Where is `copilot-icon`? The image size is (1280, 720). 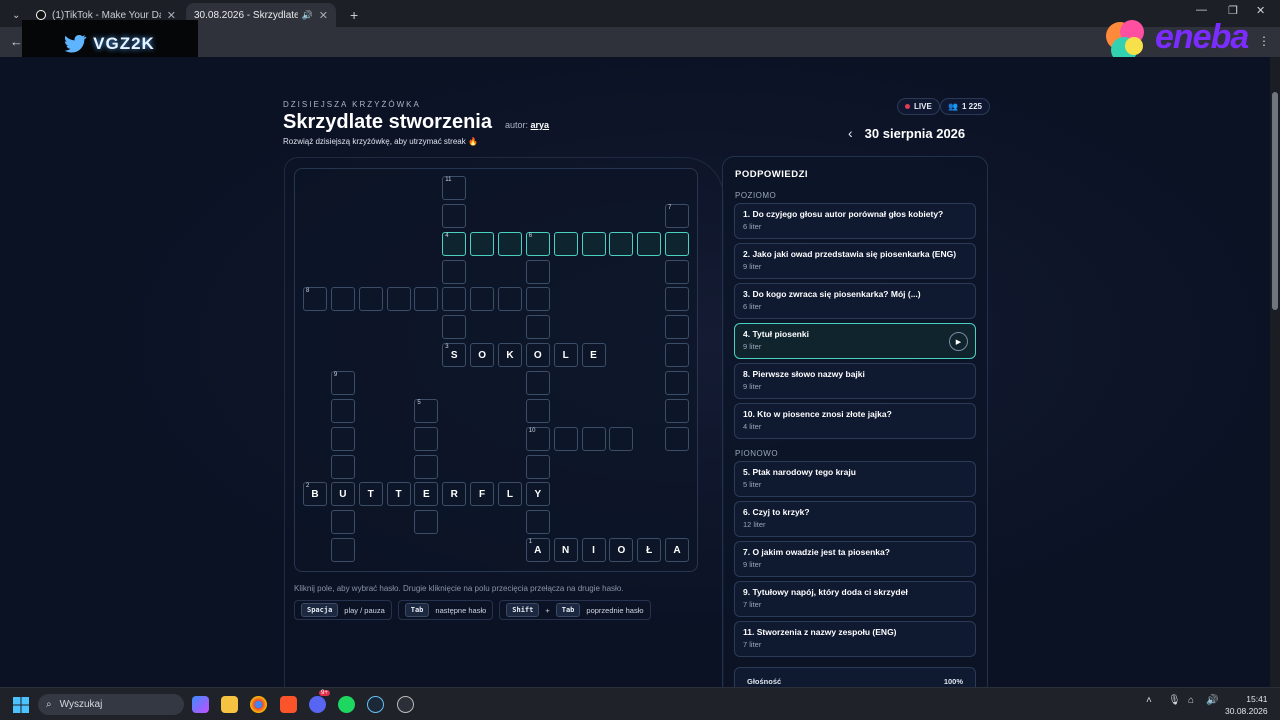
copilot-icon is located at coordinates (200, 704).